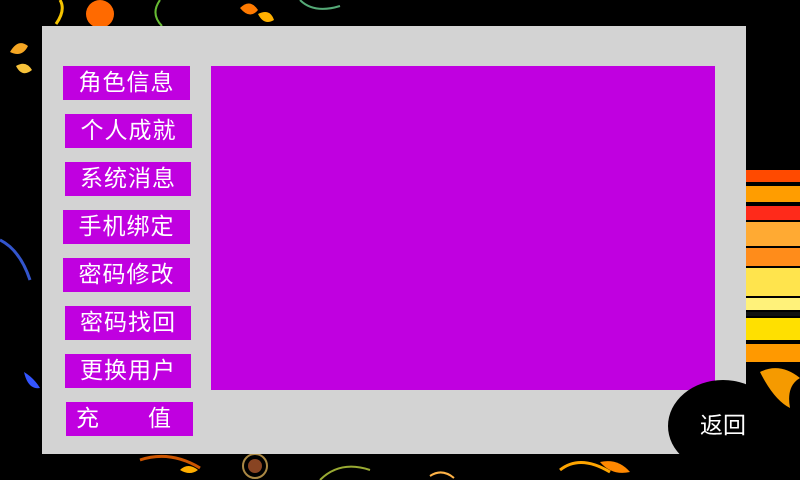 Image resolution: width=800 pixels, height=480 pixels. Describe the element at coordinates (128, 371) in the screenshot. I see `switch-user-button: 更换用户` at that location.